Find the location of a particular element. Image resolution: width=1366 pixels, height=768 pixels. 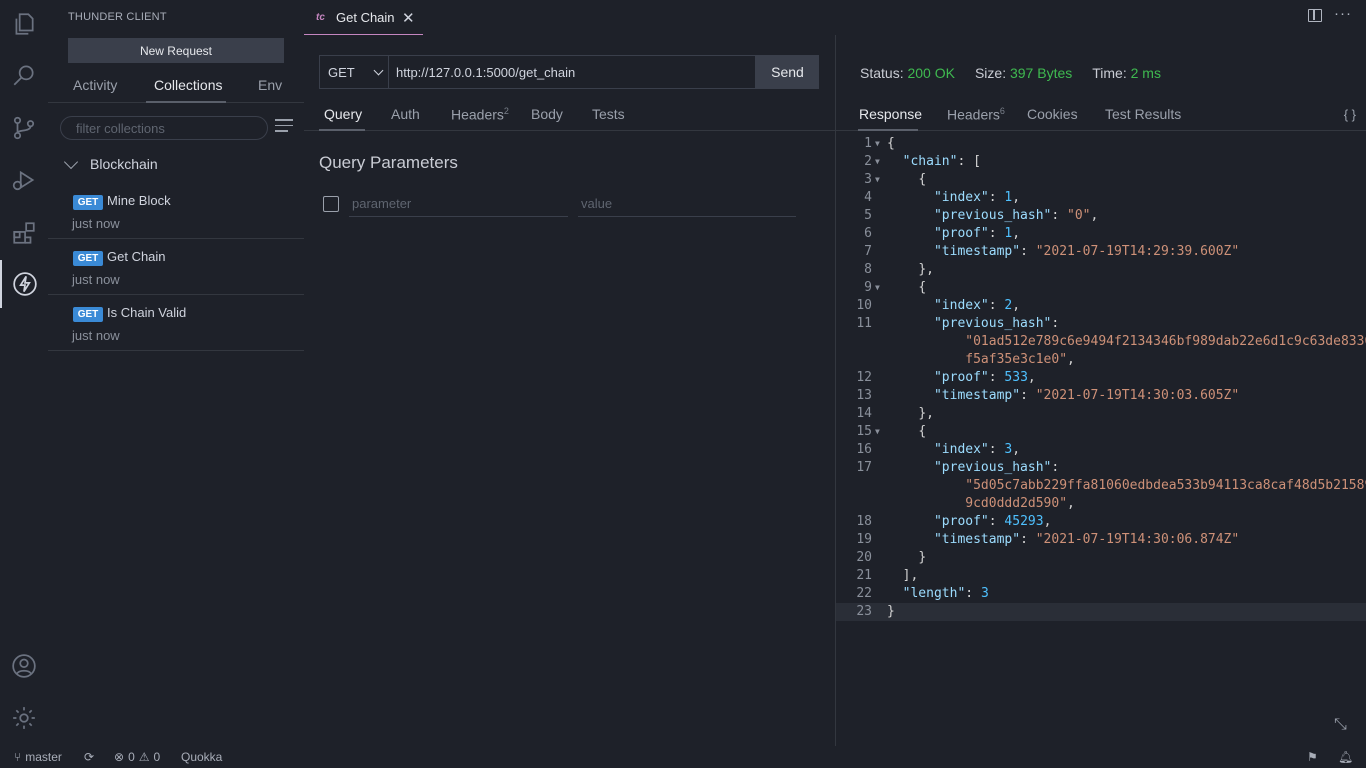

code-line: 18 "proof": 45293, is located at coordinates (954, 521).